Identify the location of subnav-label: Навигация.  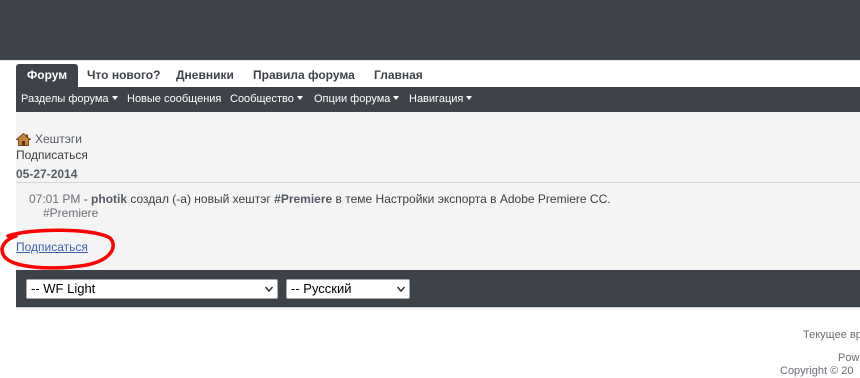
(436, 99).